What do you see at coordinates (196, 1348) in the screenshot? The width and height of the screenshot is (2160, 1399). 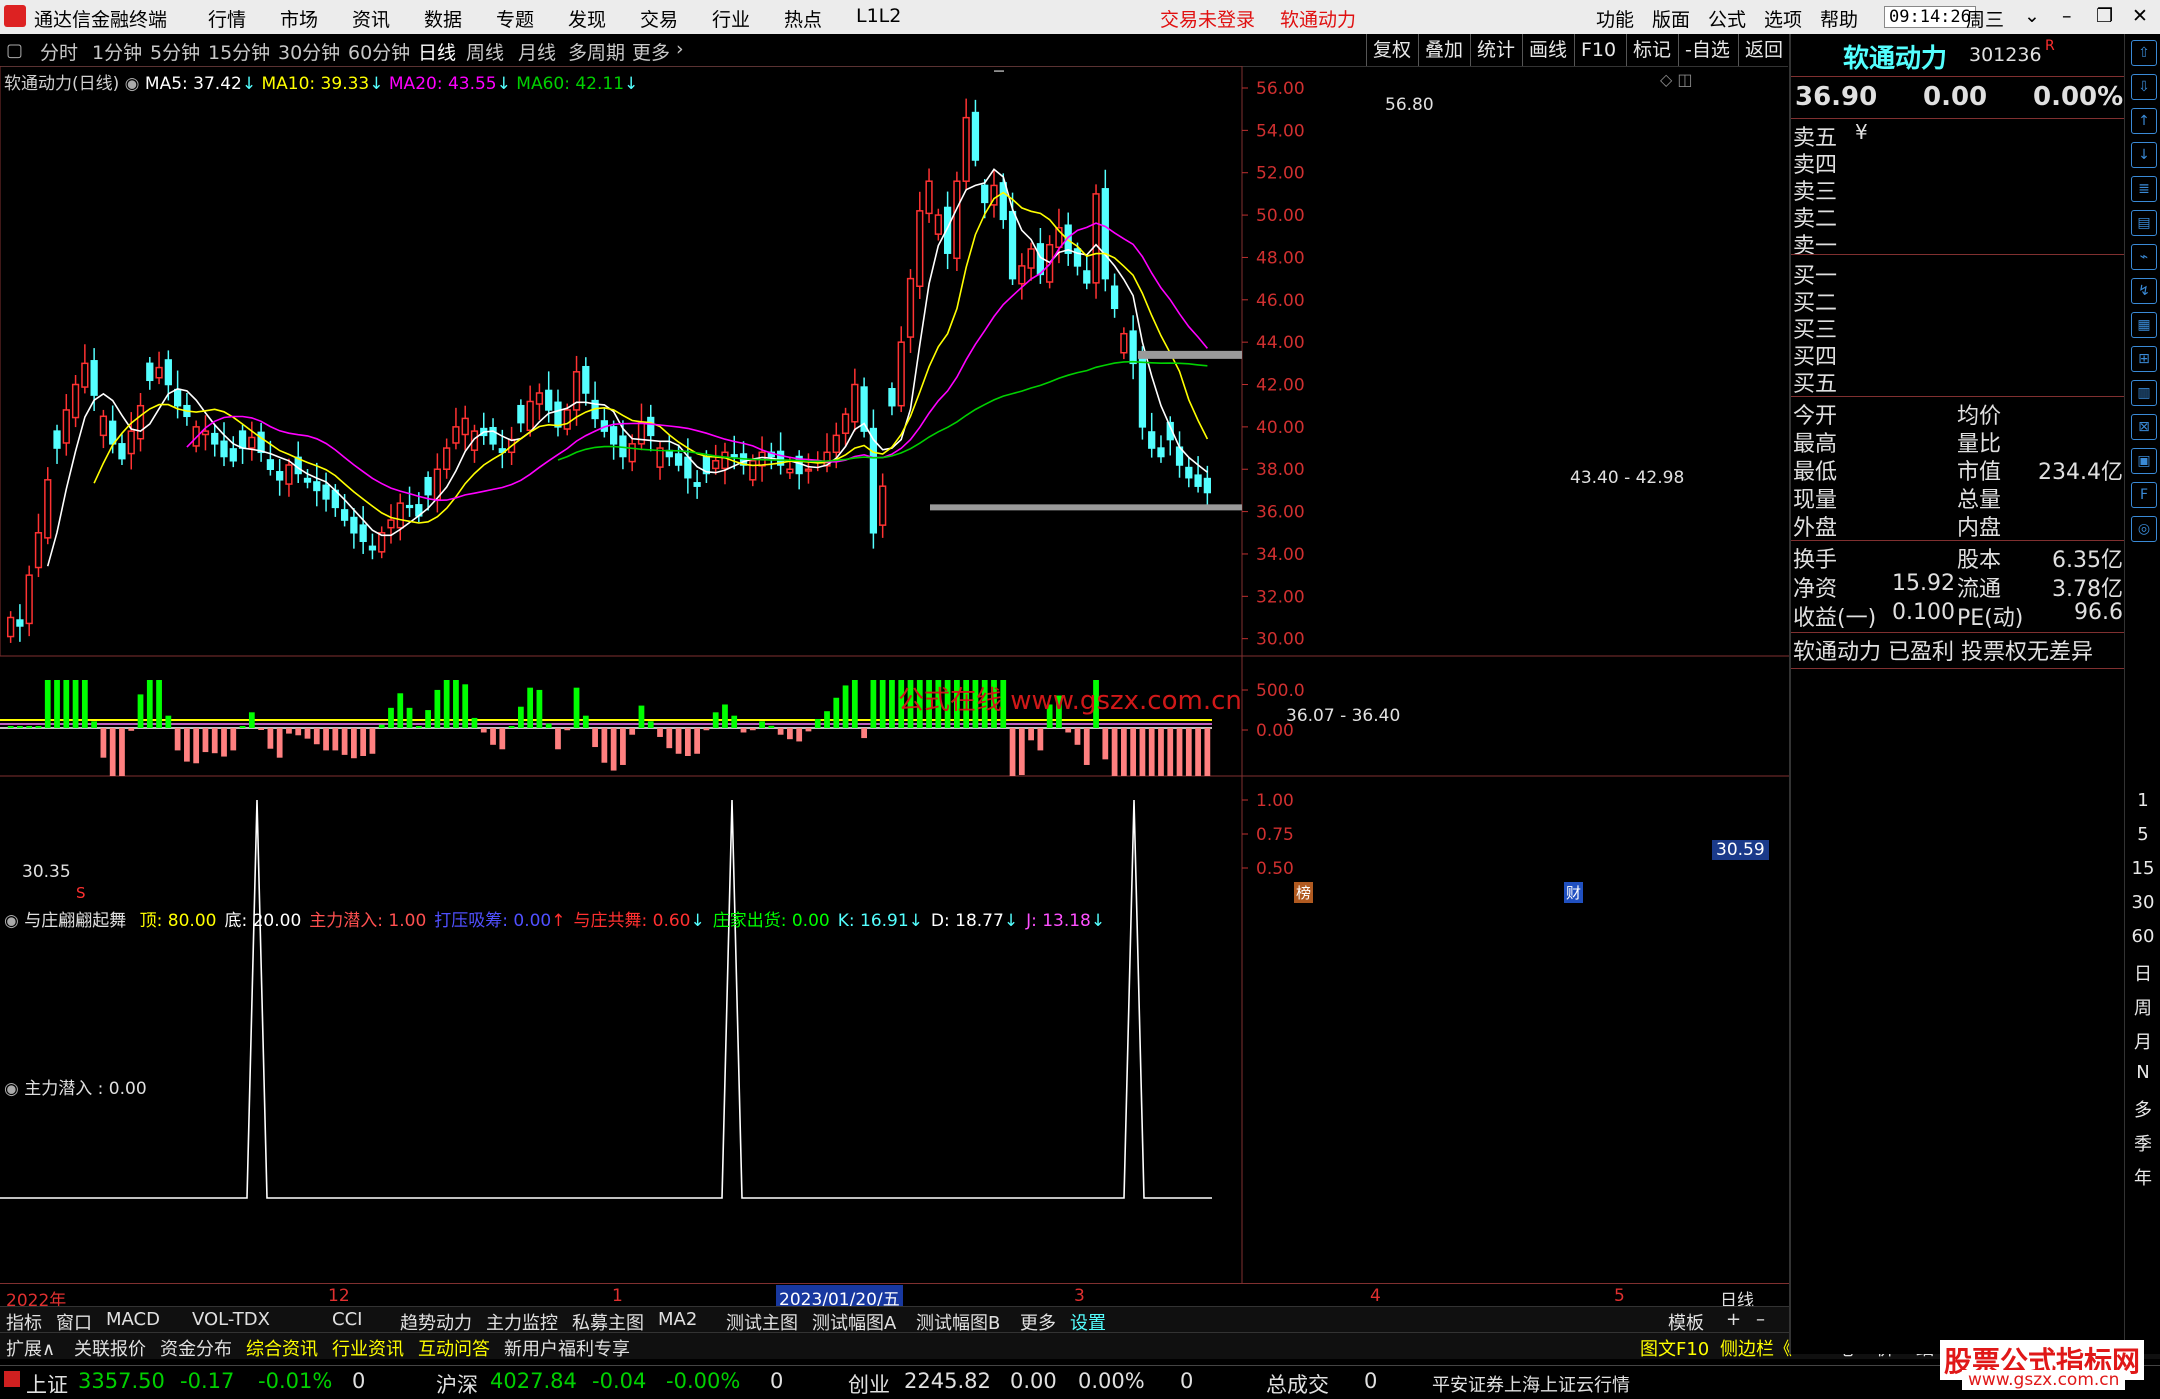 I see `extension-tab-2: 资金分布` at bounding box center [196, 1348].